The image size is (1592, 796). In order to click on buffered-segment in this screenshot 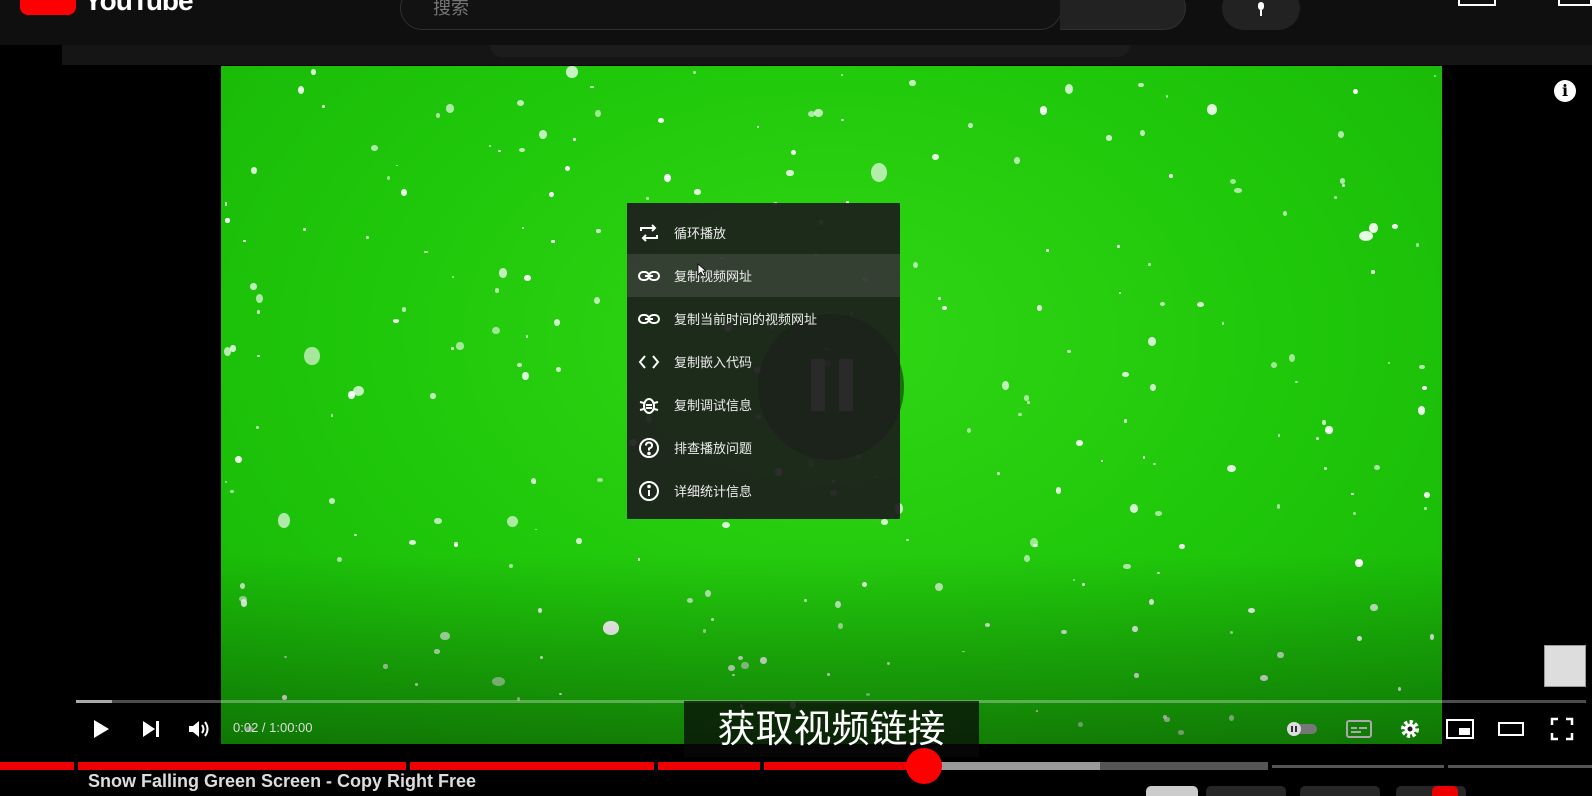, I will do `click(1016, 766)`.